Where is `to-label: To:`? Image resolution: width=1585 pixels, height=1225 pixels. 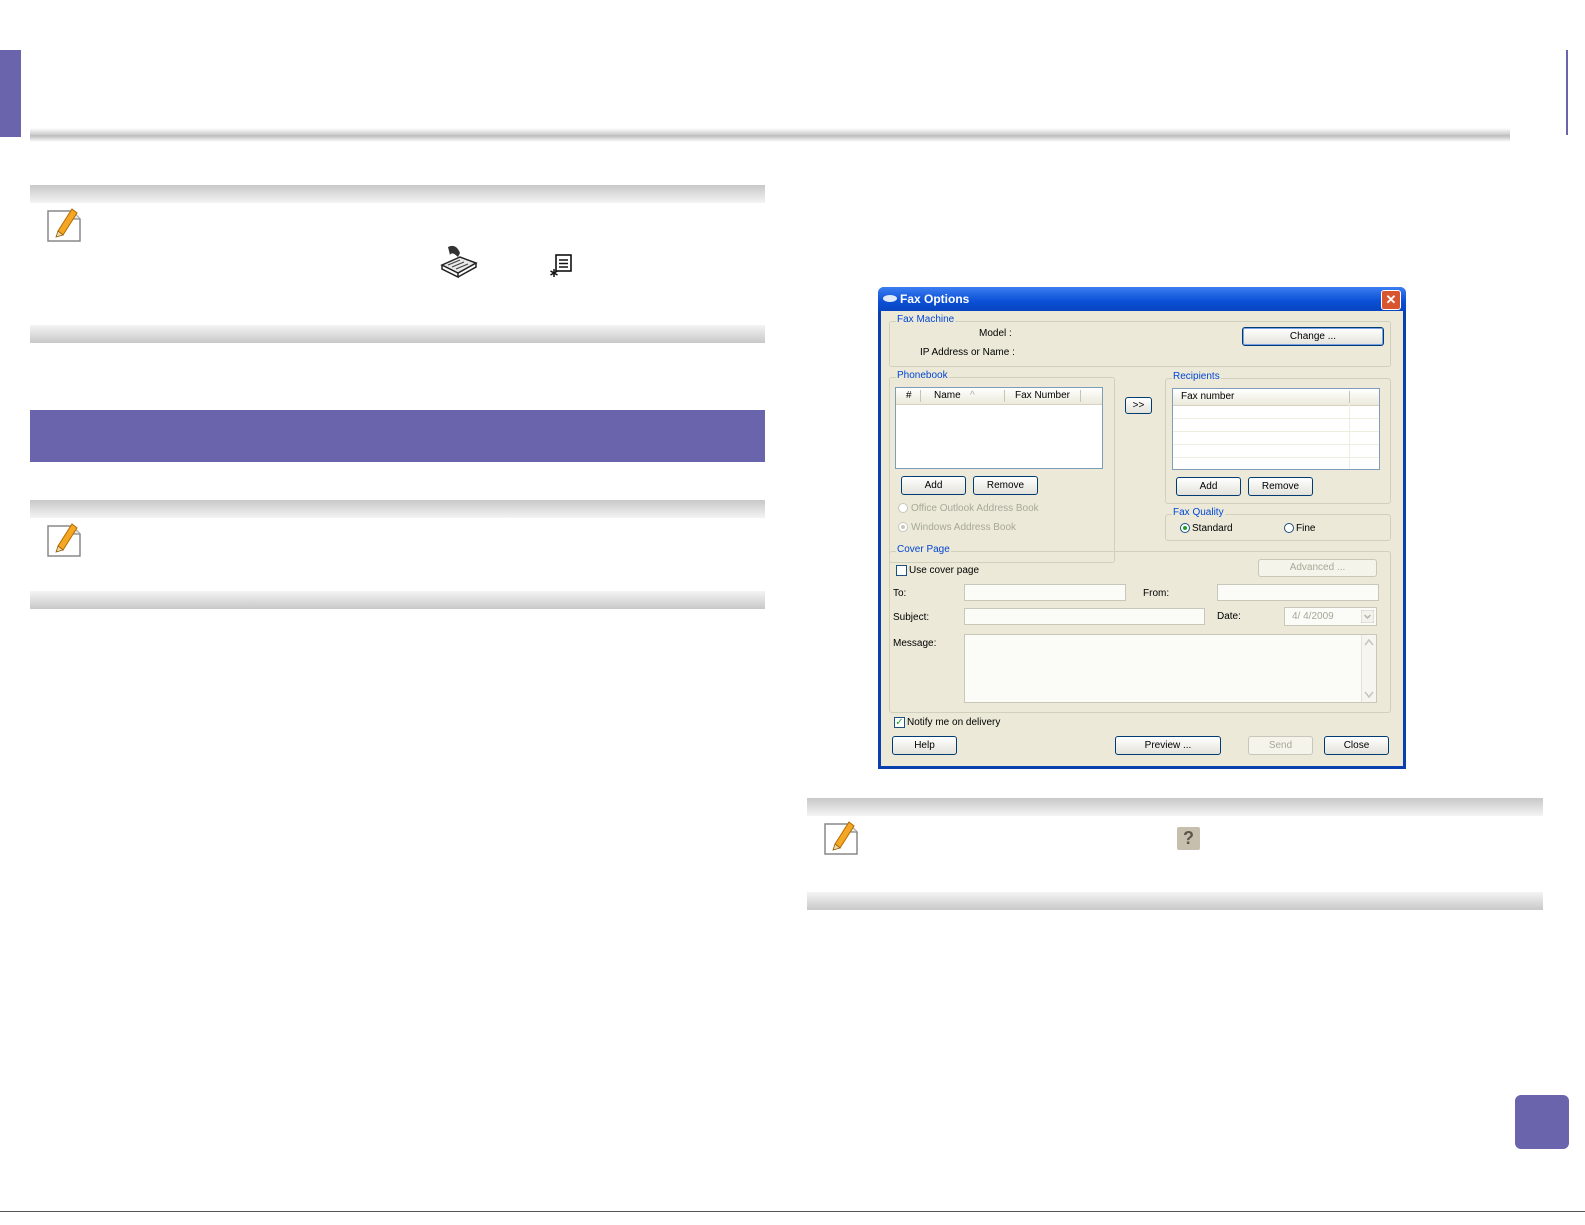 to-label: To: is located at coordinates (900, 593).